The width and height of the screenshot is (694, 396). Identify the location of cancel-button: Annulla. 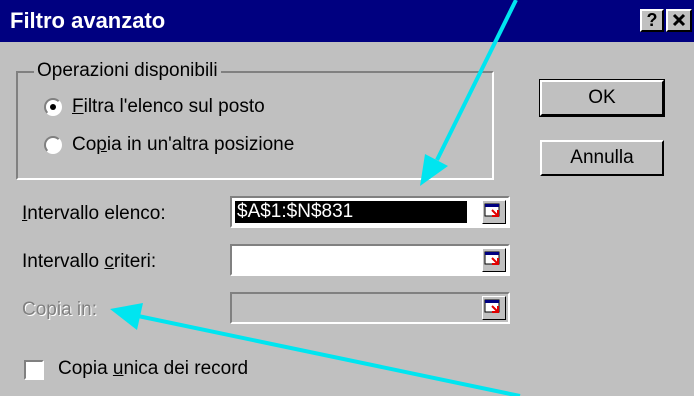
(602, 158).